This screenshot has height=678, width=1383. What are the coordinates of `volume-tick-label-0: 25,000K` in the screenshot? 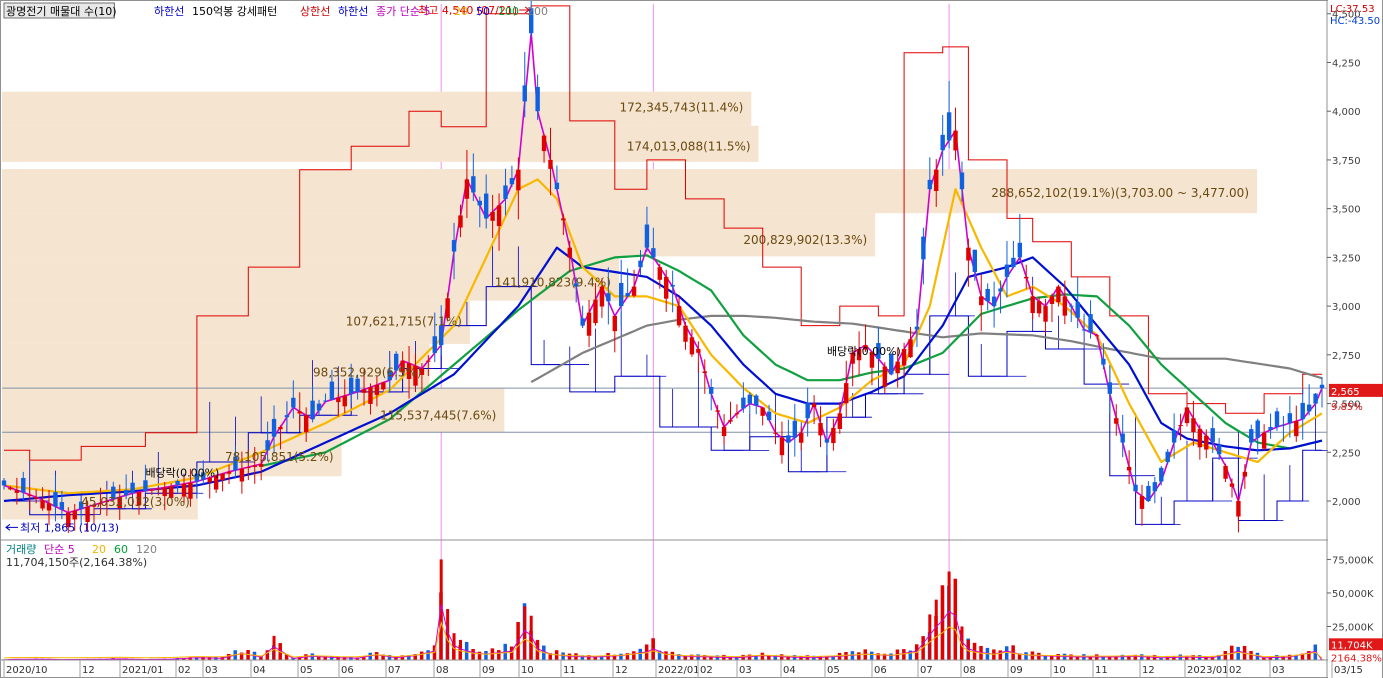 It's located at (1353, 627).